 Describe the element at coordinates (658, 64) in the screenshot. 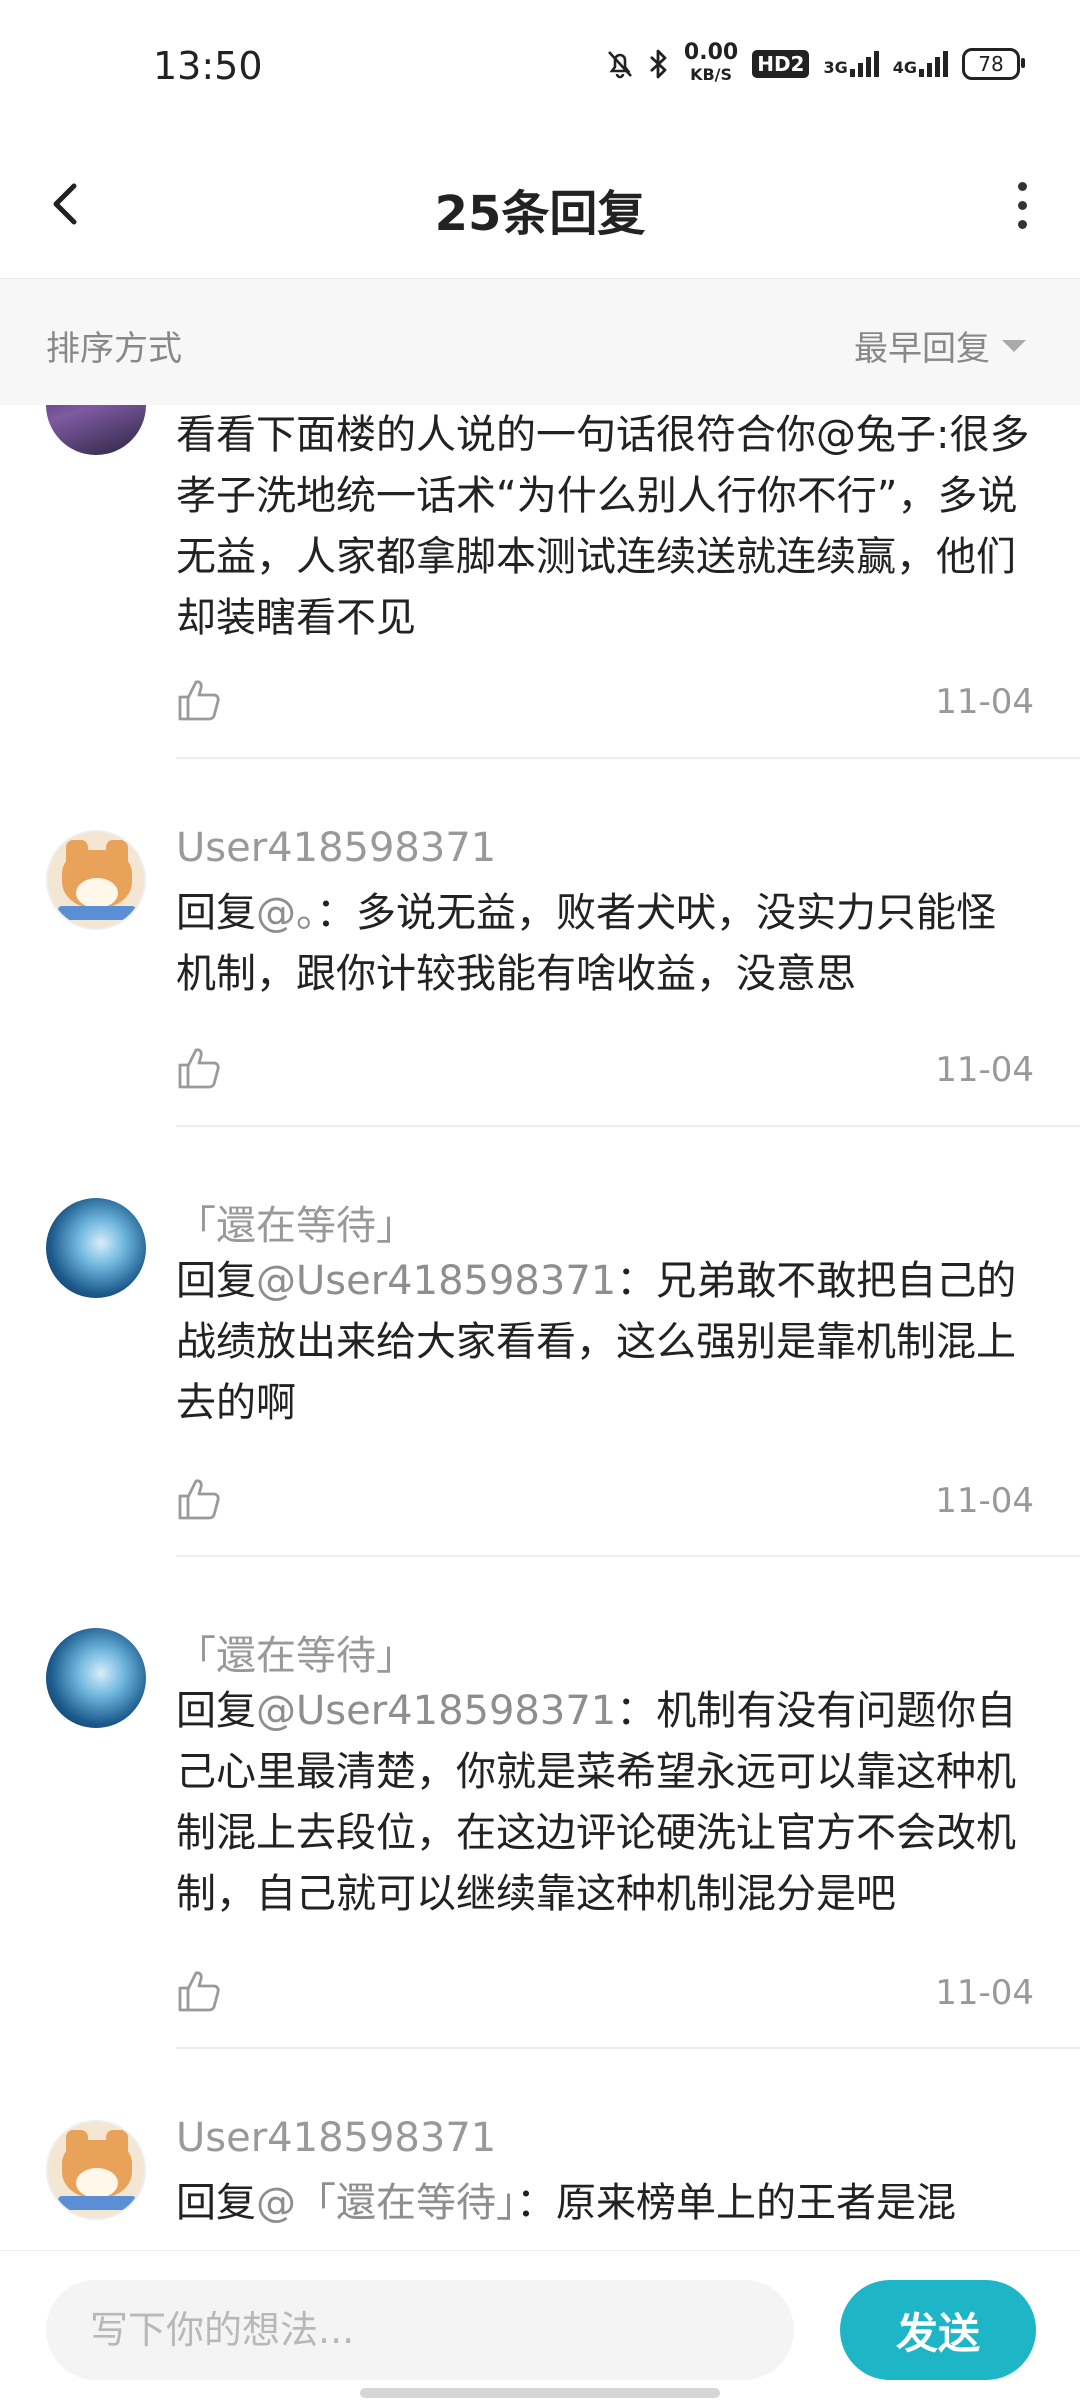

I see `bluetooth-icon` at that location.